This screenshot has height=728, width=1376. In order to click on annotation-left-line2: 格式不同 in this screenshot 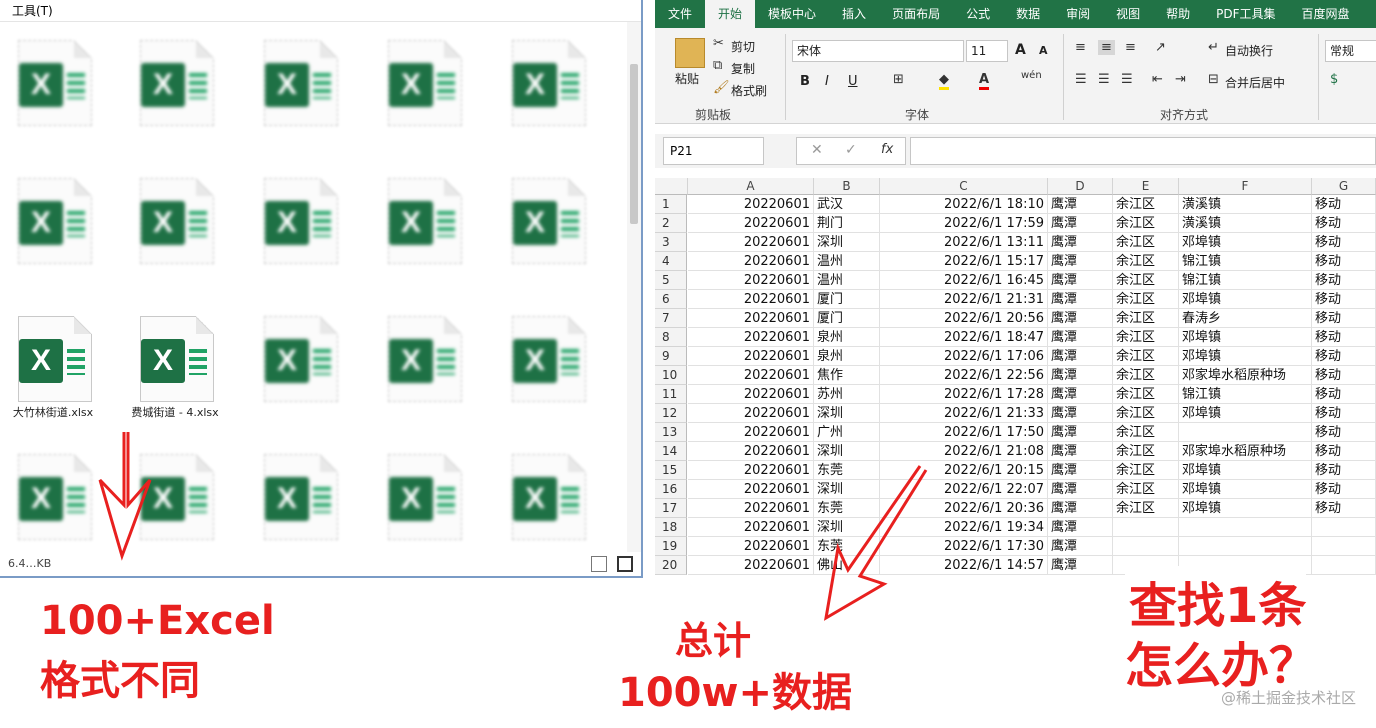, I will do `click(120, 681)`.